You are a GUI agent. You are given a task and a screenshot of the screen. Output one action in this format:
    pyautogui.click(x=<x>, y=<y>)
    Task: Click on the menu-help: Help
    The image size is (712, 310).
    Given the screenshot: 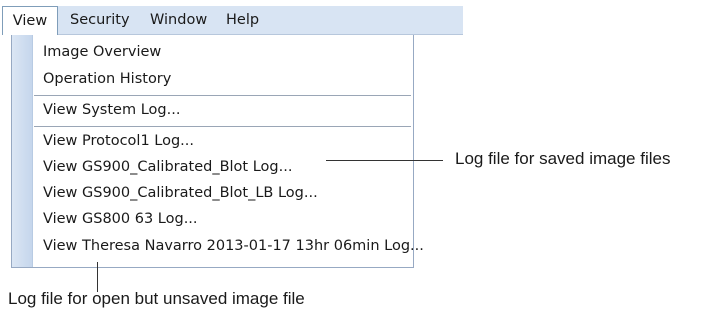 What is the action you would take?
    pyautogui.click(x=242, y=20)
    